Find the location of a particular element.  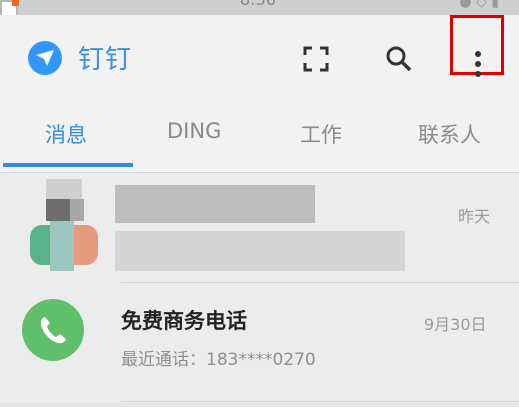

conversation-time: 9月30日 is located at coordinates (455, 324).